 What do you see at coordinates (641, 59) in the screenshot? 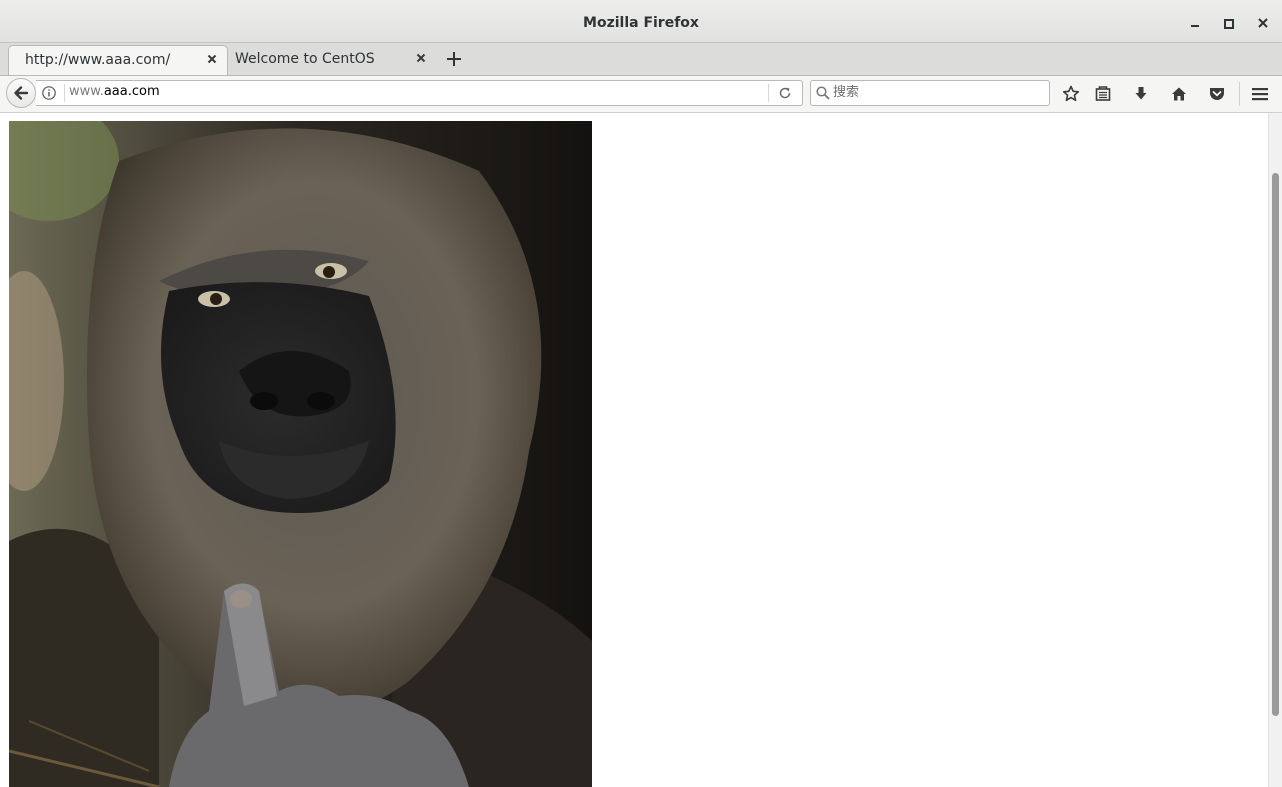
I see `tab-strip: http://www.aaa.com/ Welcome to CentOS` at bounding box center [641, 59].